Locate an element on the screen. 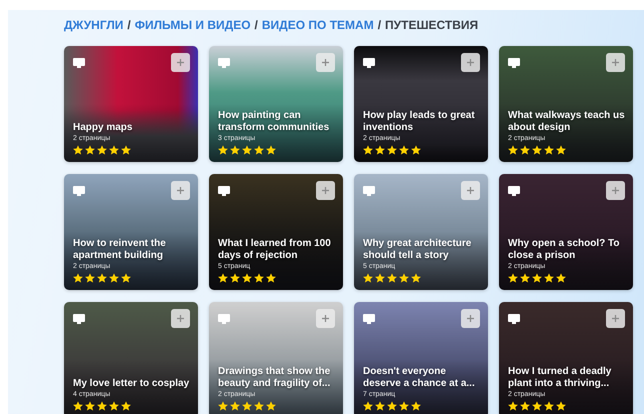  video-title: How to reinvent the apartment building is located at coordinates (120, 250).